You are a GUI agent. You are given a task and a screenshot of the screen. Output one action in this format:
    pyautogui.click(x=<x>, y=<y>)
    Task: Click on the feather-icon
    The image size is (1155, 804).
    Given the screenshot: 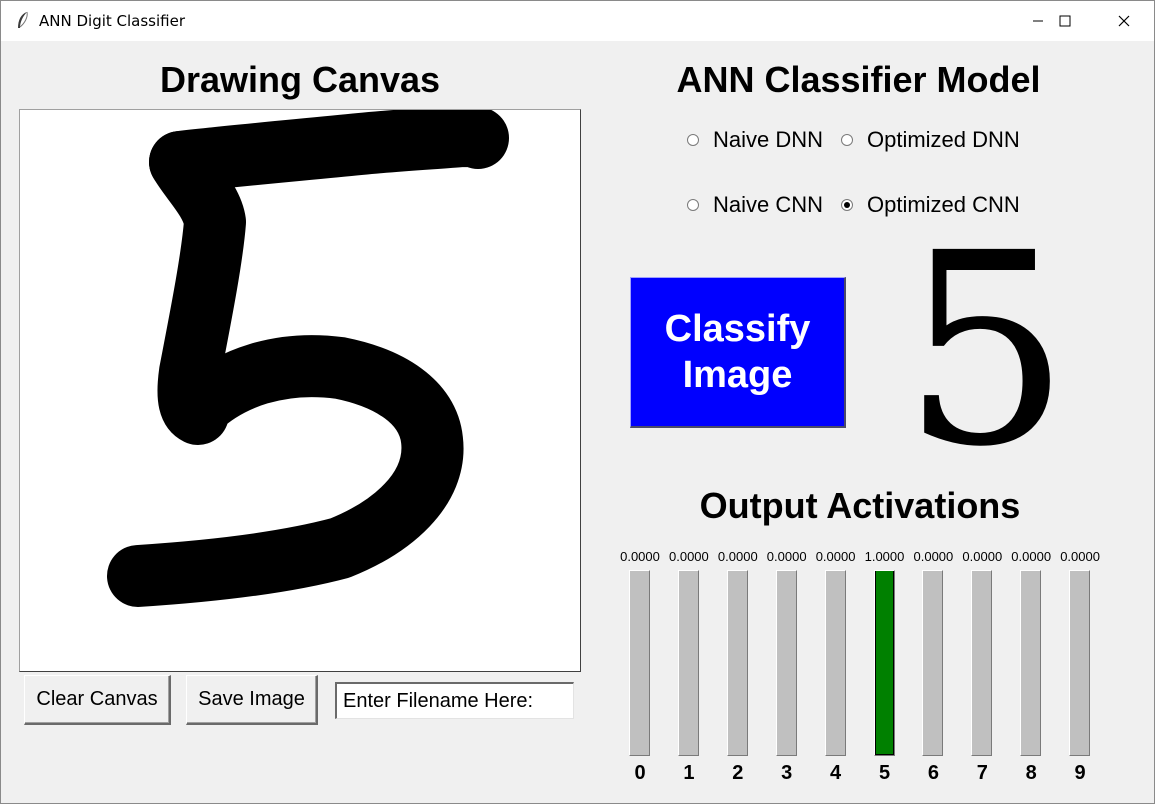 What is the action you would take?
    pyautogui.click(x=23, y=21)
    